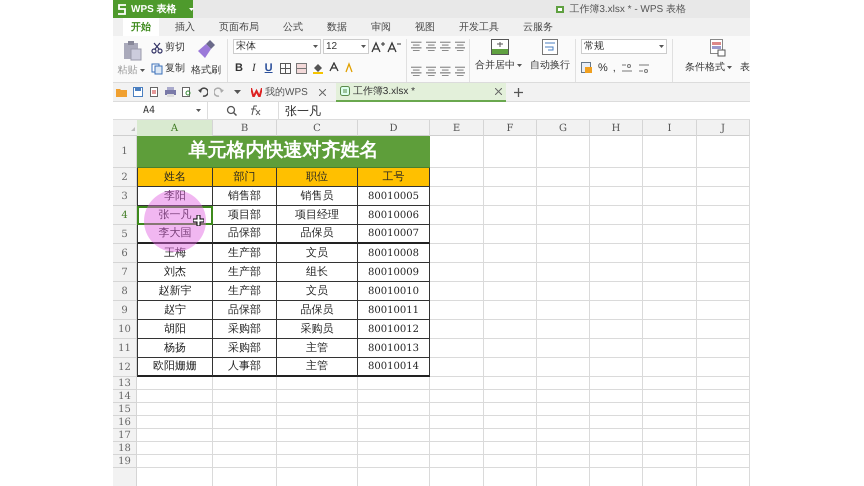 Image resolution: width=864 pixels, height=486 pixels. What do you see at coordinates (421, 92) in the screenshot?
I see `document-tab: 工作簿3.xlsx *` at bounding box center [421, 92].